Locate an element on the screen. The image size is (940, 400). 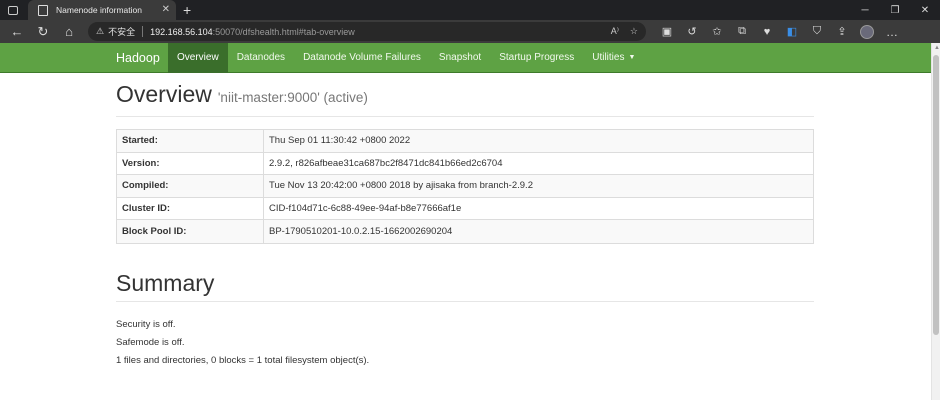
extension-icon: ◧ is located at coordinates (792, 32).